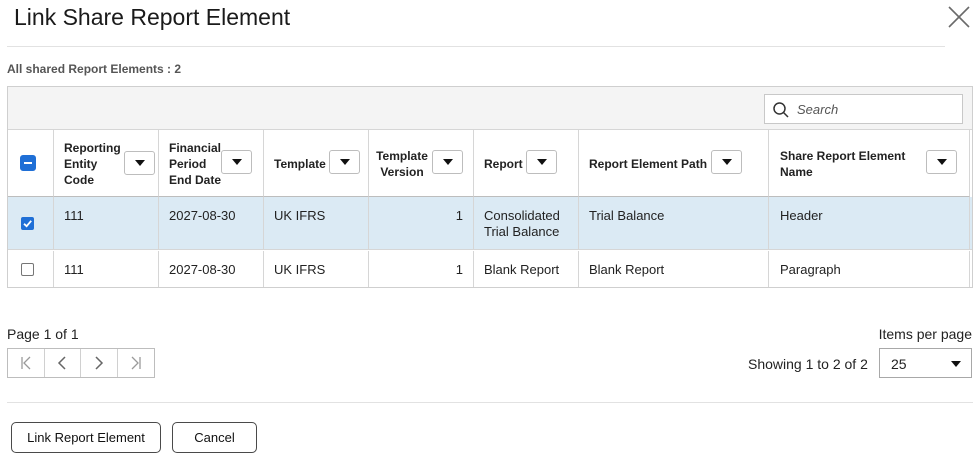 The width and height of the screenshot is (976, 460). What do you see at coordinates (503, 164) in the screenshot?
I see `column-label: Report` at bounding box center [503, 164].